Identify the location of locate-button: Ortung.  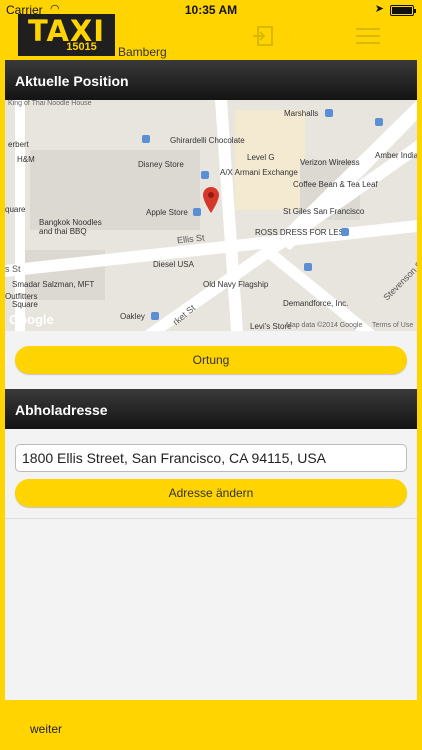
(211, 360).